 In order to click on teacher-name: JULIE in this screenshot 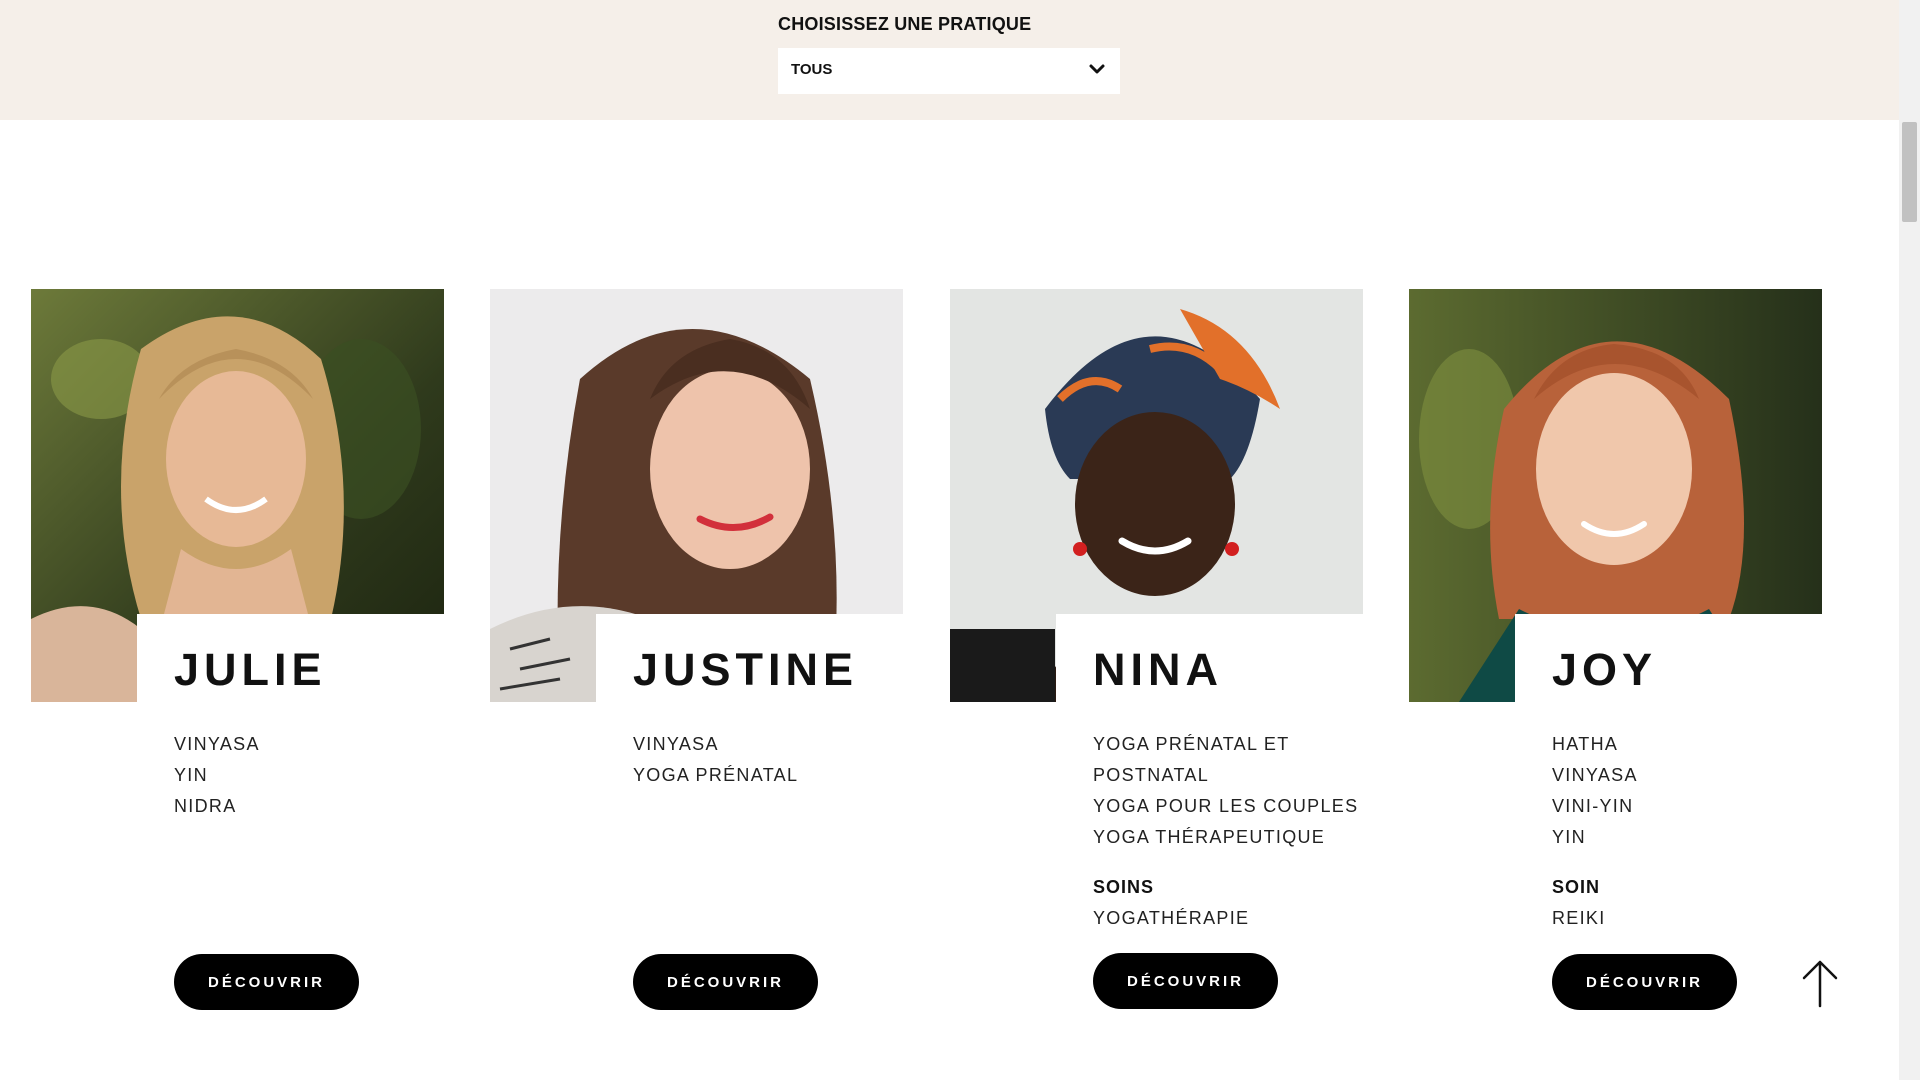, I will do `click(250, 669)`.